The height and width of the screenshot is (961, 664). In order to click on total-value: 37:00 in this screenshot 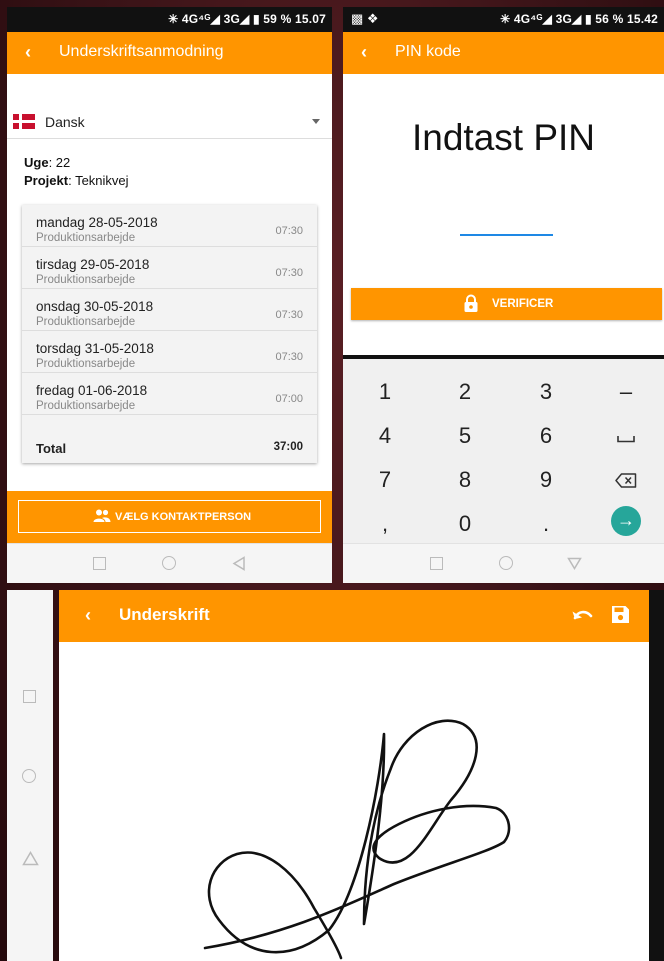, I will do `click(288, 447)`.